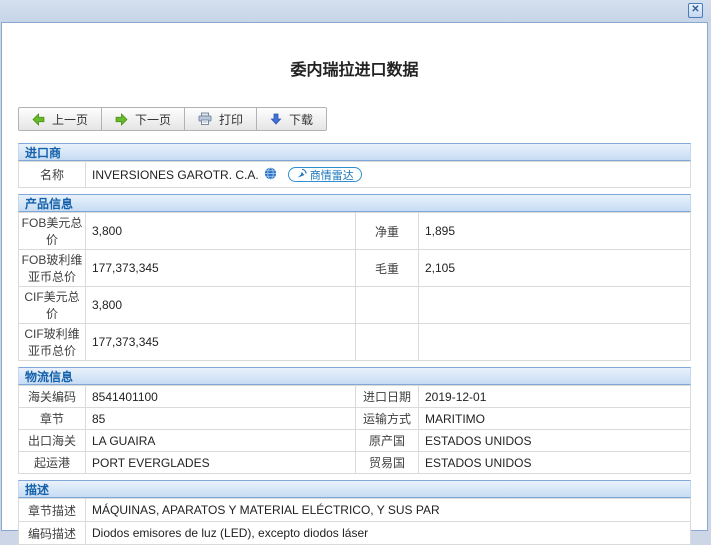  What do you see at coordinates (220, 462) in the screenshot?
I see `field-value: PORT EVERGLADES` at bounding box center [220, 462].